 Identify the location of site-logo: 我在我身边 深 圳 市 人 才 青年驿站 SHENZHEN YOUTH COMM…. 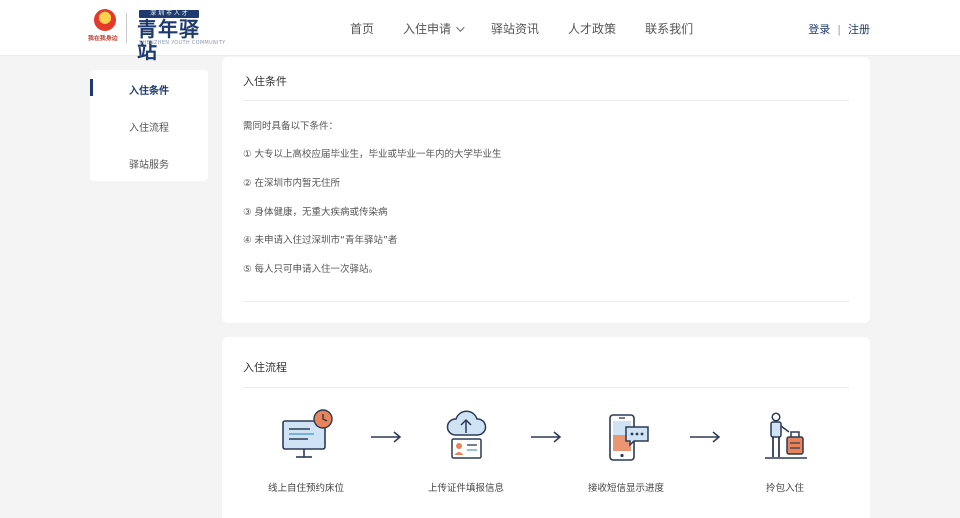
(156, 35).